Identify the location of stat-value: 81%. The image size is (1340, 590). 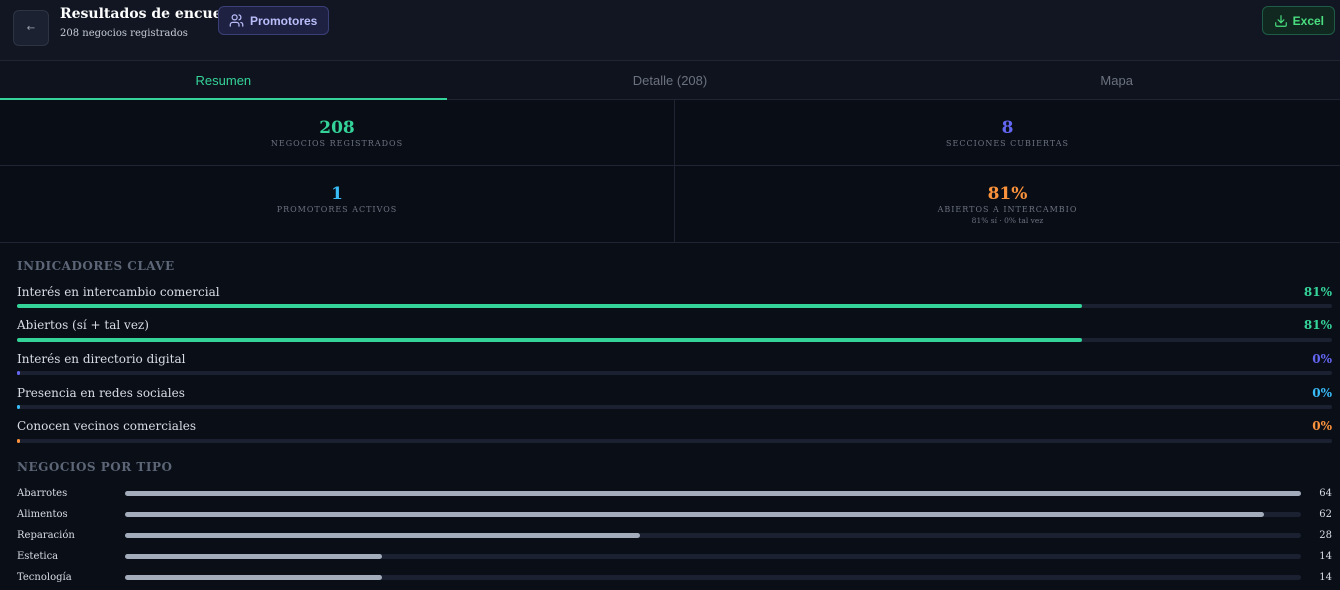
(1007, 194).